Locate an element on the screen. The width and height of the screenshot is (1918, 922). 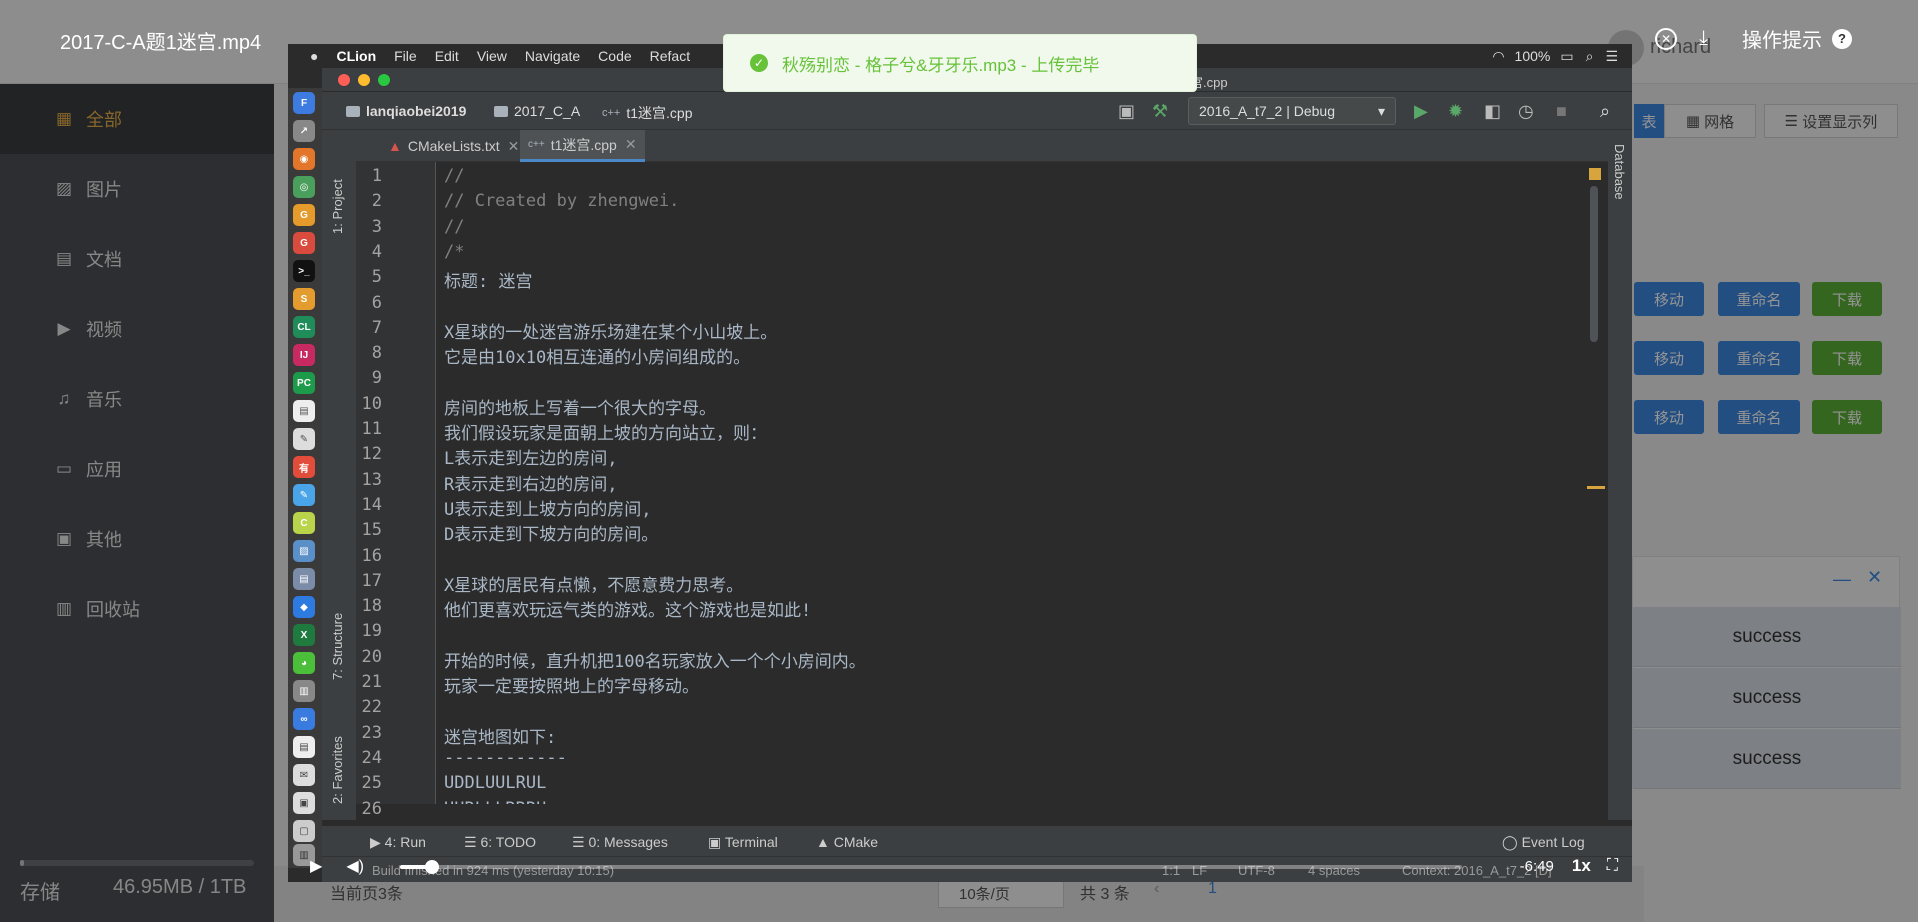
project-tool-tab: 1: Project is located at coordinates (337, 189).